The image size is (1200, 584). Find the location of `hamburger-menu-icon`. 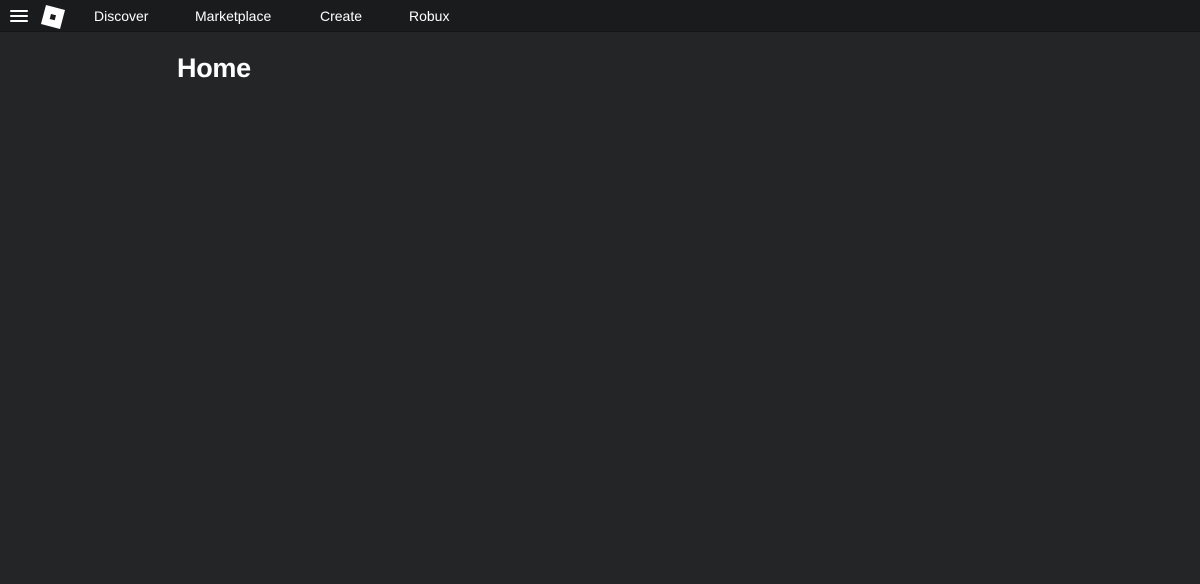

hamburger-menu-icon is located at coordinates (19, 16).